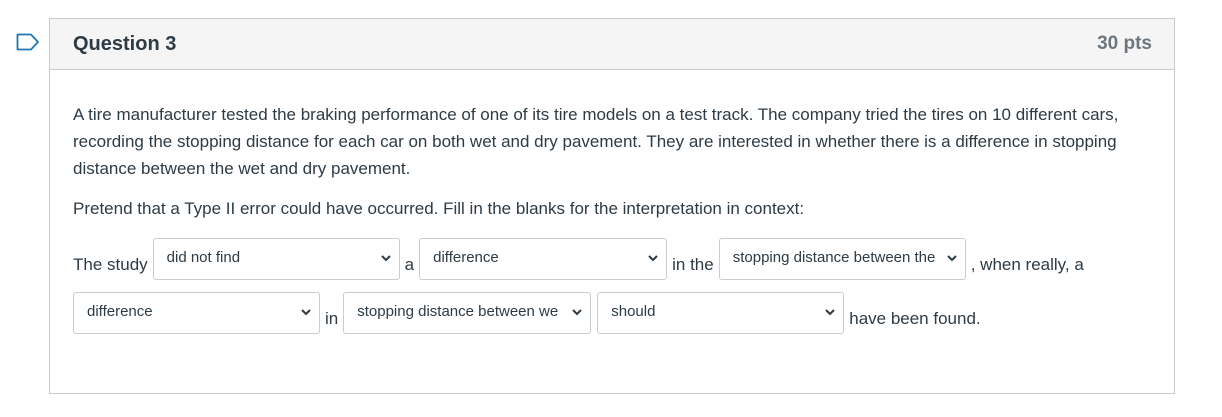  Describe the element at coordinates (1124, 43) in the screenshot. I see `question-points: 30 pts` at that location.